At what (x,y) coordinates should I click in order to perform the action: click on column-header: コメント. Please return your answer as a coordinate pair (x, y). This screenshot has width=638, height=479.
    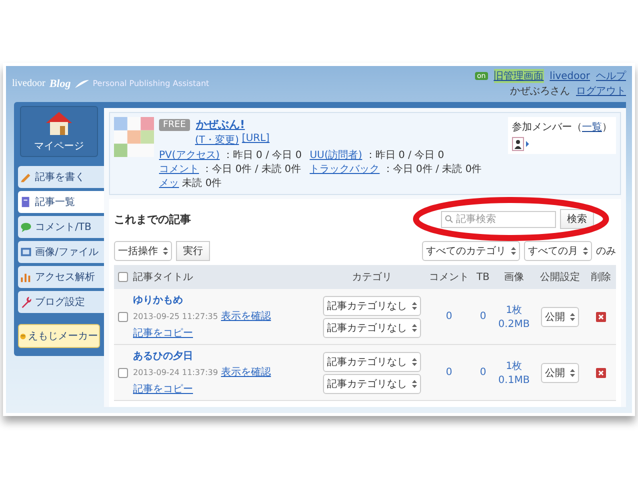
    Looking at the image, I should click on (449, 277).